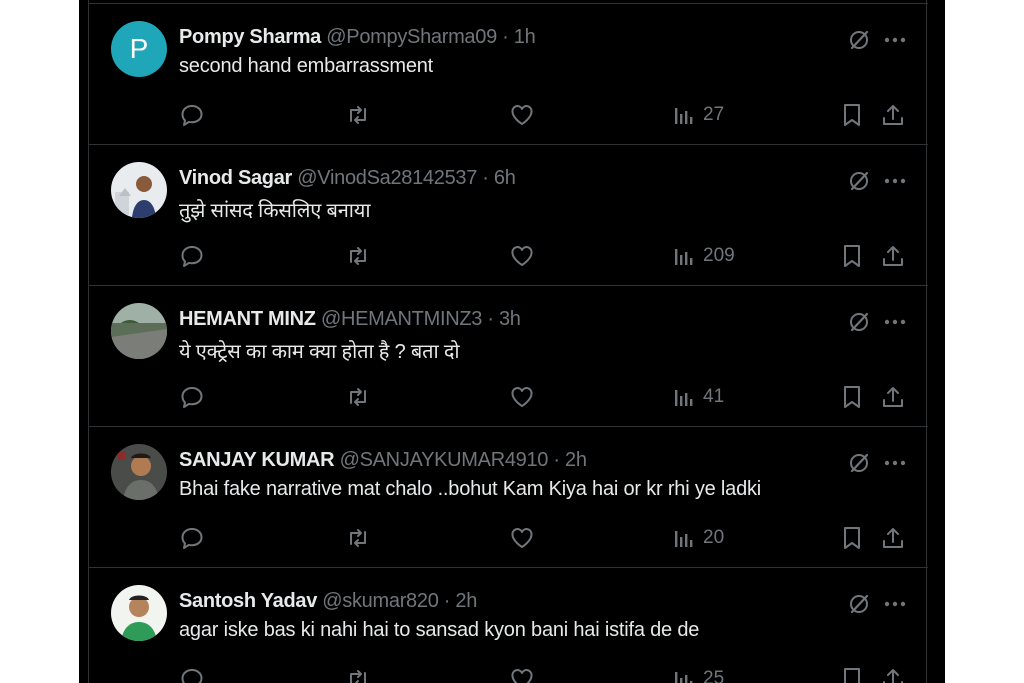  What do you see at coordinates (250, 37) in the screenshot?
I see `author-name: Pompy Sharma` at bounding box center [250, 37].